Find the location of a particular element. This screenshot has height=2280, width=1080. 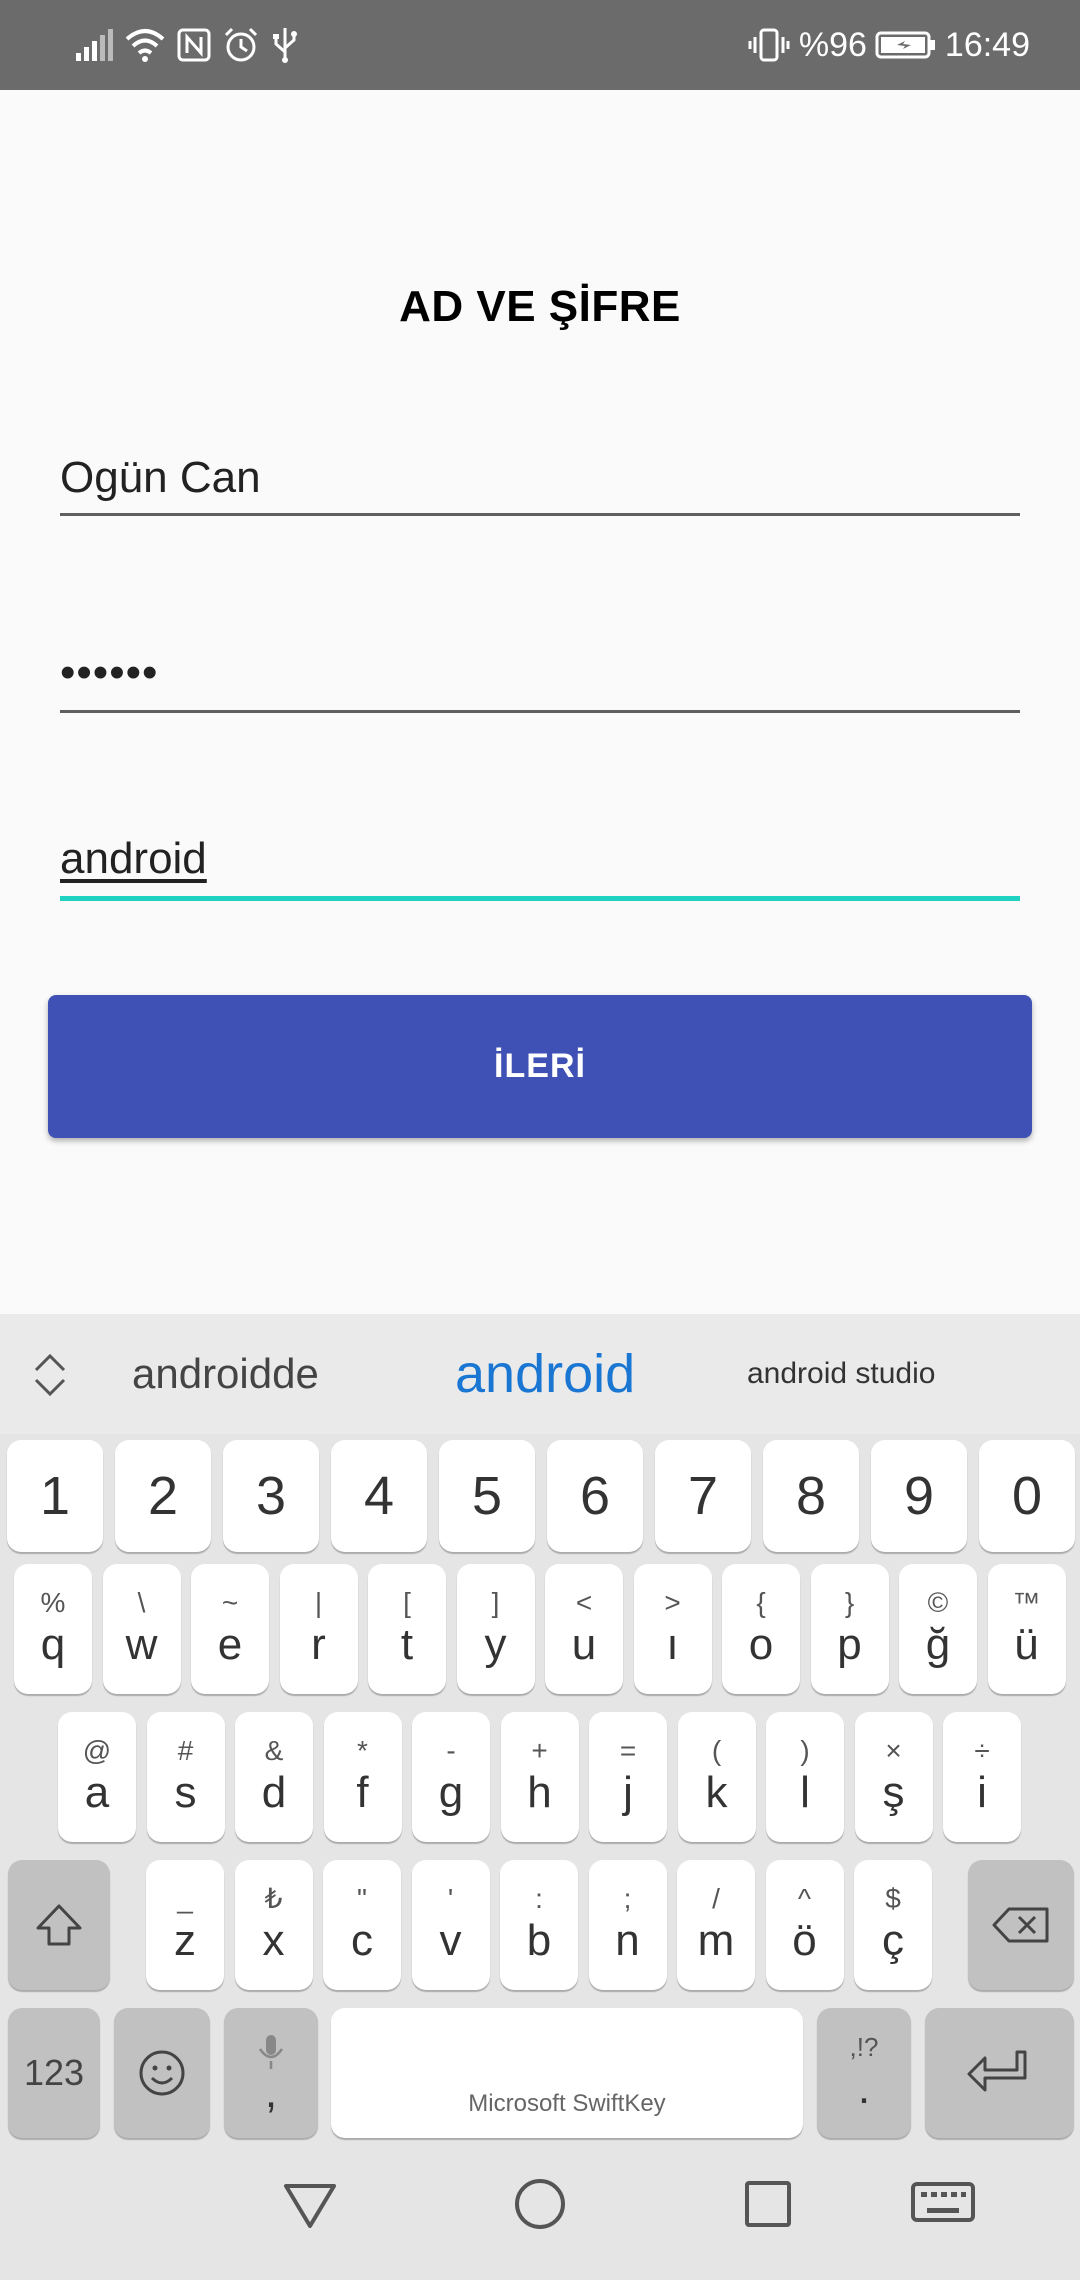

key-5-label: 5 is located at coordinates (487, 1496).